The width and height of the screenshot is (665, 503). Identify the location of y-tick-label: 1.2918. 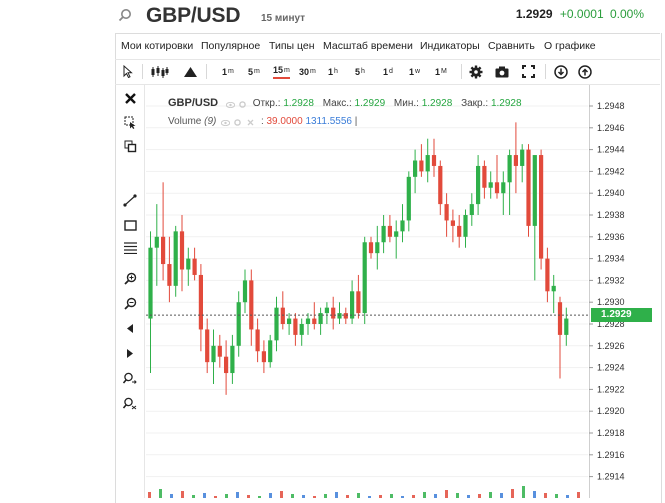
(611, 433).